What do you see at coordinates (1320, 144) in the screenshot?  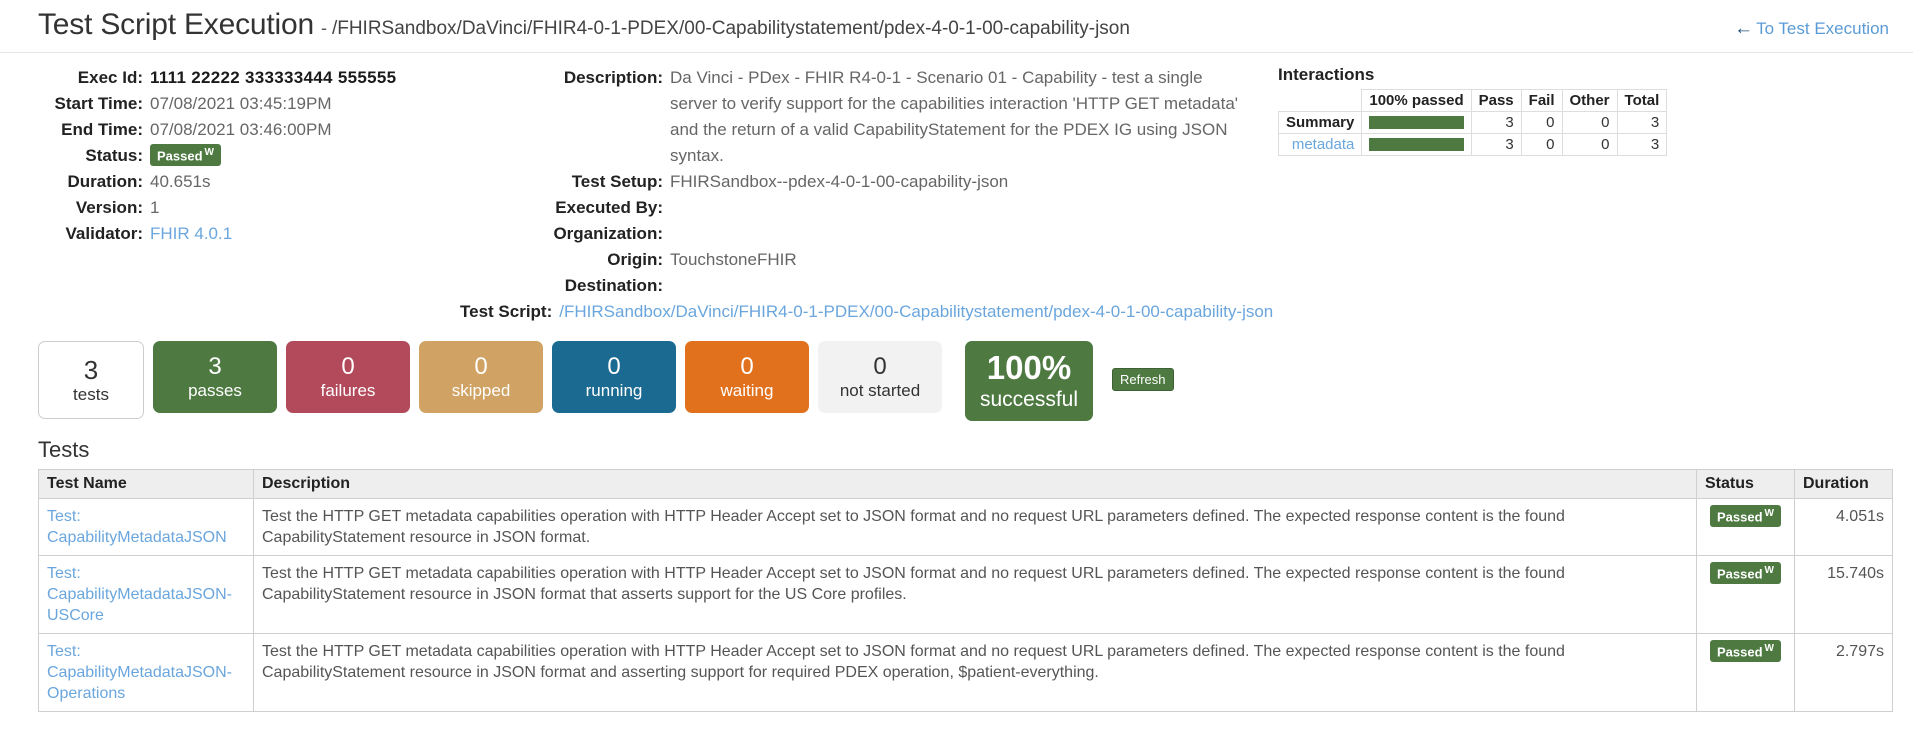 I see `interactions-row-name: metadata` at bounding box center [1320, 144].